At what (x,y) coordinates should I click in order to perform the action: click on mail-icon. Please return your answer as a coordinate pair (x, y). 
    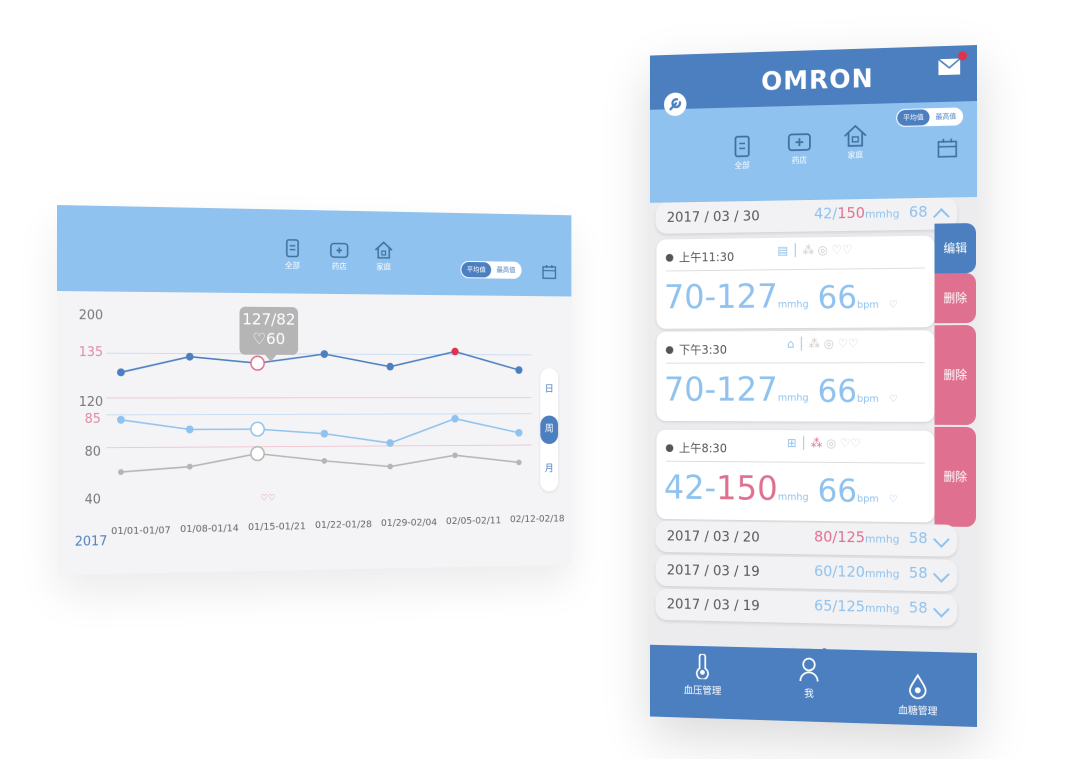
    Looking at the image, I should click on (949, 66).